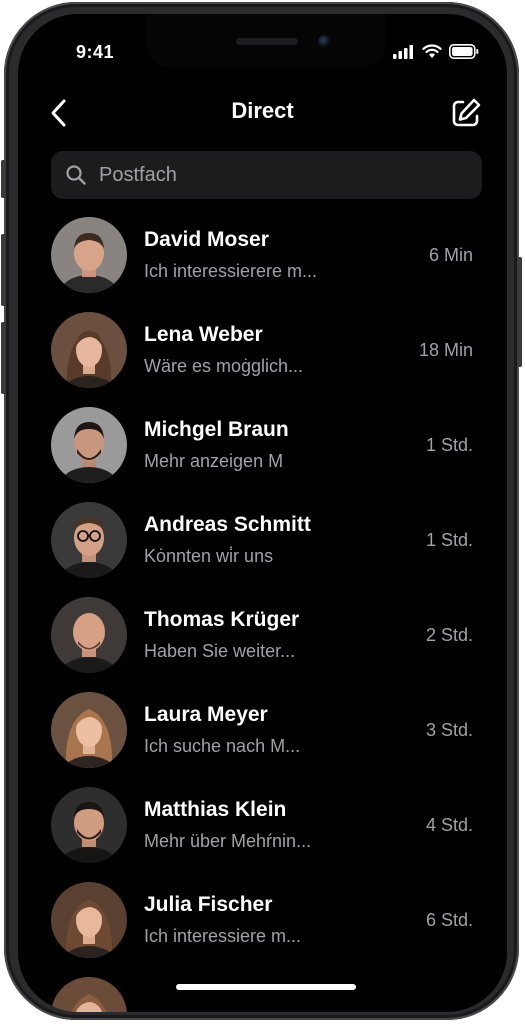 The height and width of the screenshot is (1024, 525). What do you see at coordinates (262, 110) in the screenshot?
I see `page-title: Direct` at bounding box center [262, 110].